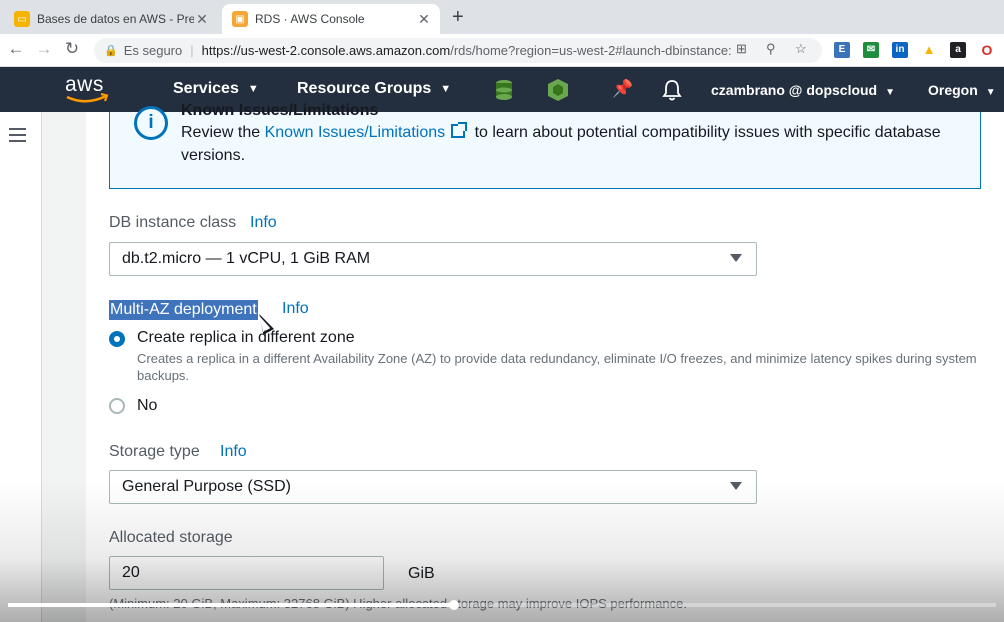 The height and width of the screenshot is (622, 1004). Describe the element at coordinates (117, 406) in the screenshot. I see `radio-no` at that location.